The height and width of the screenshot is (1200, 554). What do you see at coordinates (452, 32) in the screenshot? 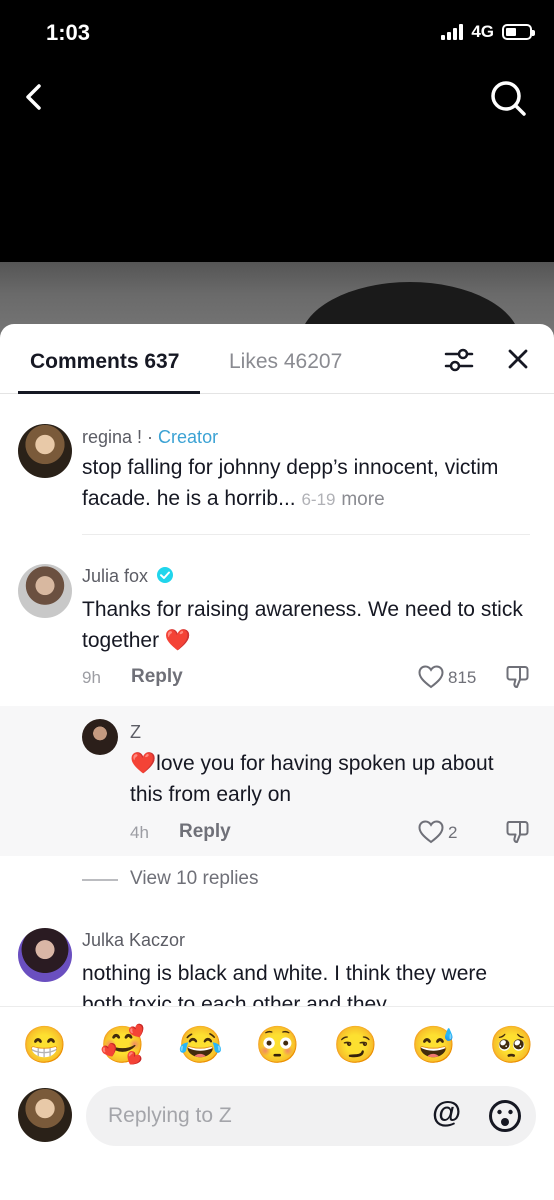
I see `signal-icon` at bounding box center [452, 32].